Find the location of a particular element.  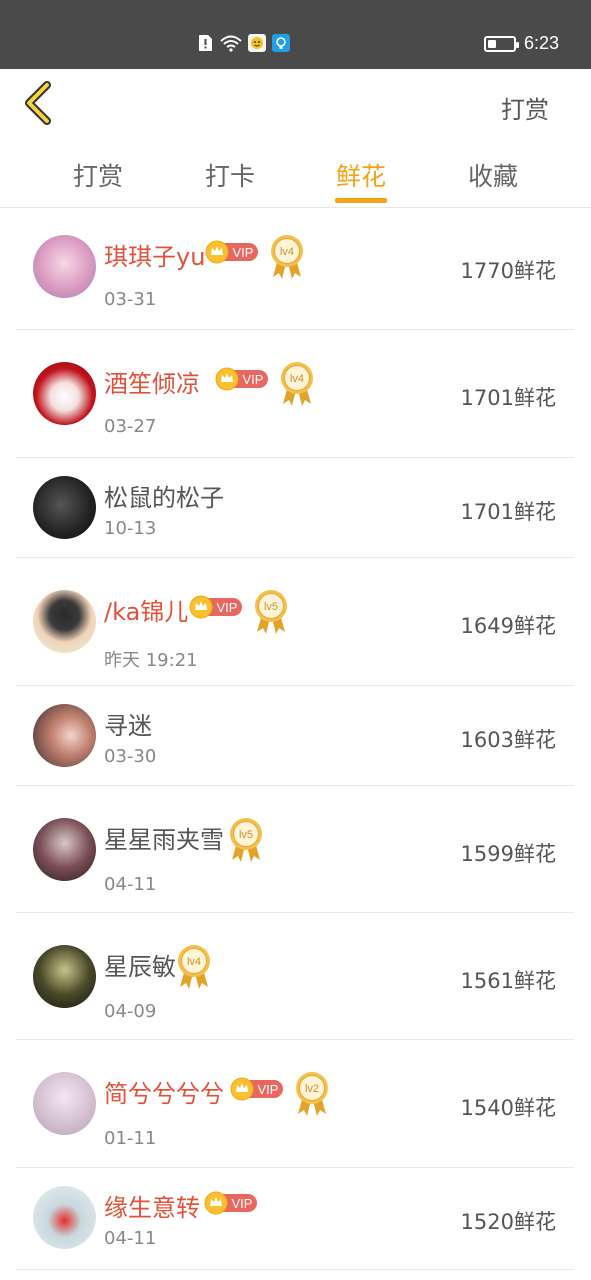

active-tab-indicator is located at coordinates (361, 200).